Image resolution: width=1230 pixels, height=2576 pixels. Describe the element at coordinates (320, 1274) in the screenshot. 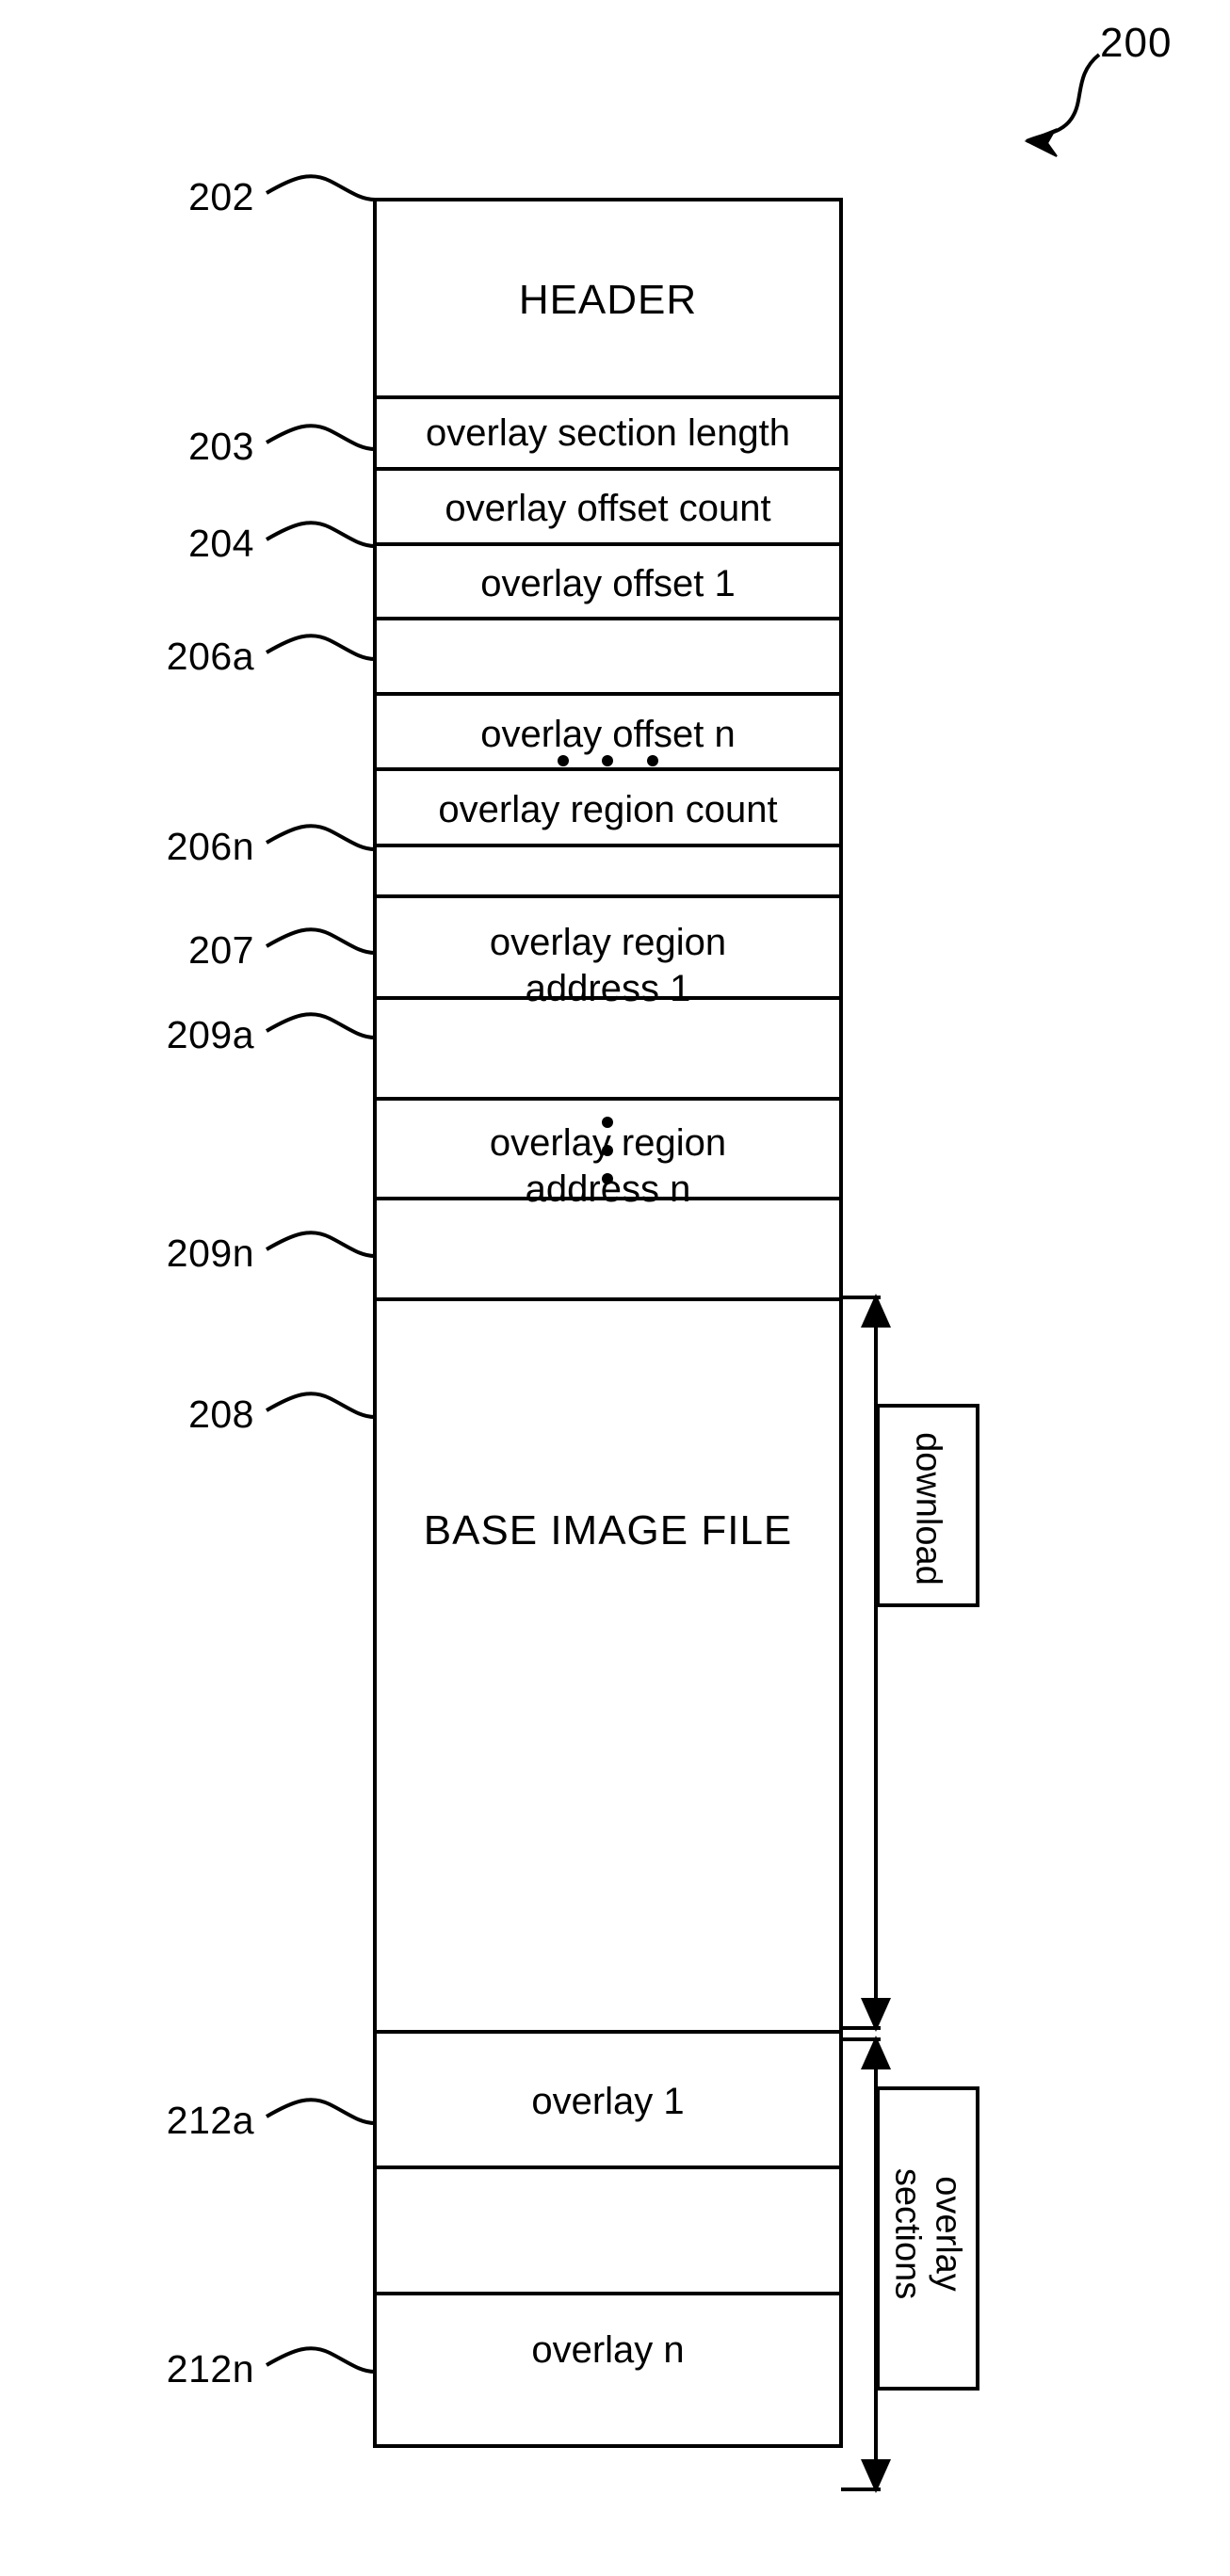

I see `reference-leader-lines` at that location.